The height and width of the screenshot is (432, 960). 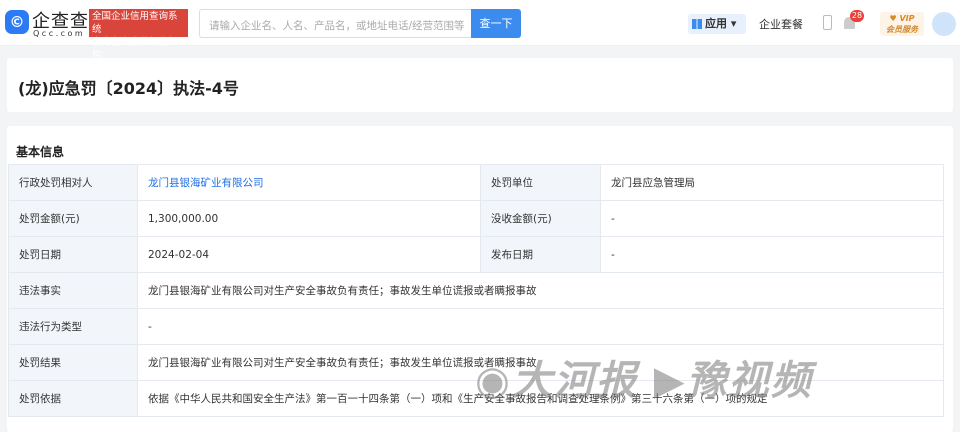 I want to click on table-row: 处罚金额(元) 1,300,000.00 没收金额(元) -, so click(x=476, y=218).